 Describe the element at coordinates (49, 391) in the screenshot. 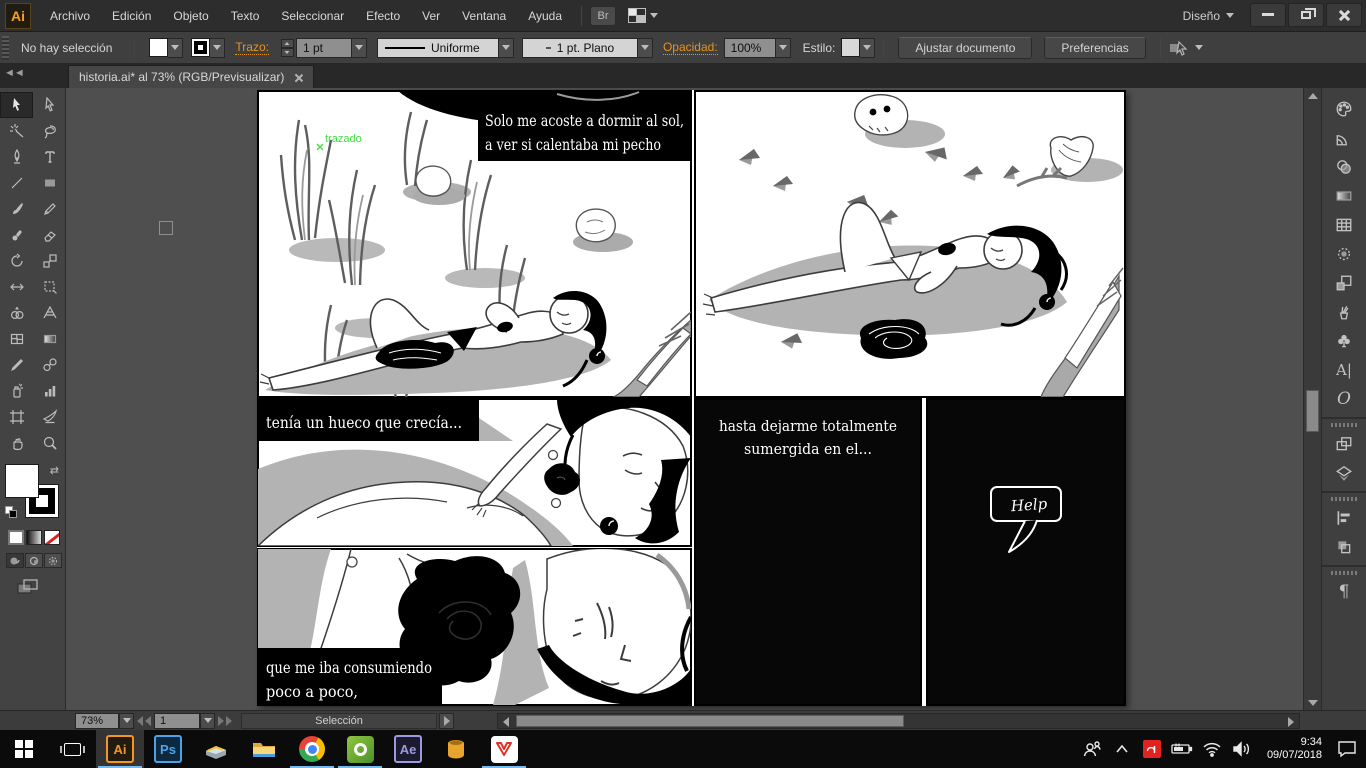

I see `tool-column-graph` at that location.